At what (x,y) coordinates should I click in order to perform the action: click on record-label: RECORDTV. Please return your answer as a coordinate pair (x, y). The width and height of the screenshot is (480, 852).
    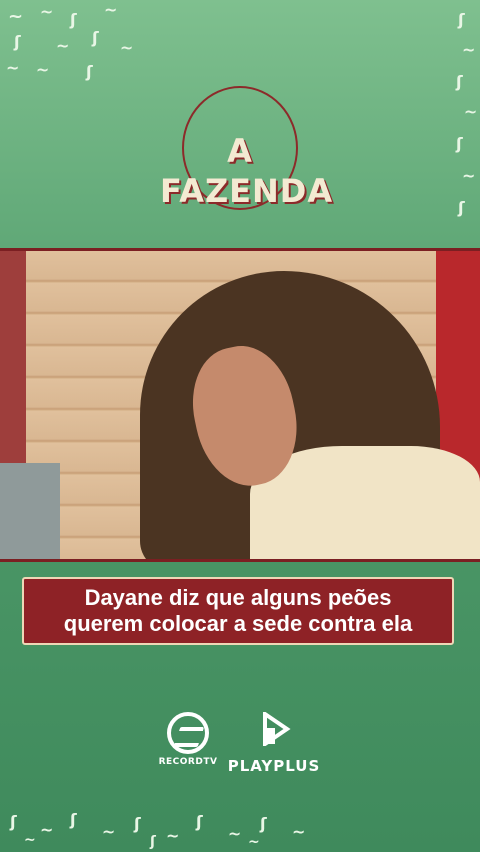
    Looking at the image, I should click on (188, 762).